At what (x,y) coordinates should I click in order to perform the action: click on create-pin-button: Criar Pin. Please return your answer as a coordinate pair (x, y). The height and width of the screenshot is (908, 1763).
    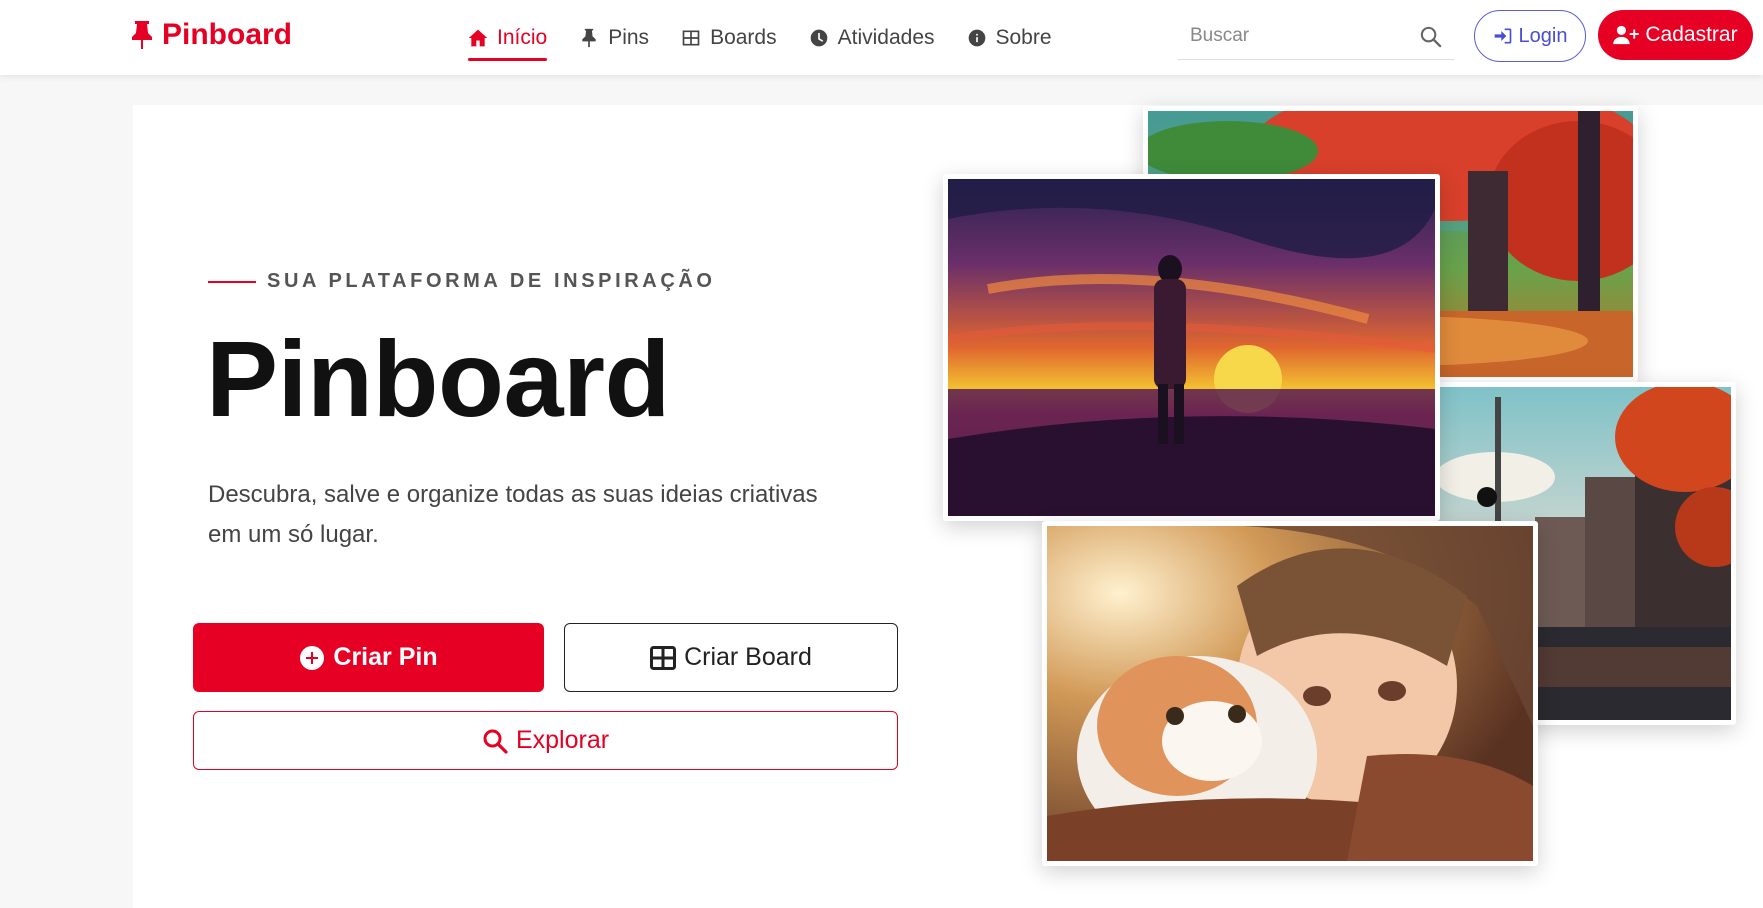
    Looking at the image, I should click on (368, 657).